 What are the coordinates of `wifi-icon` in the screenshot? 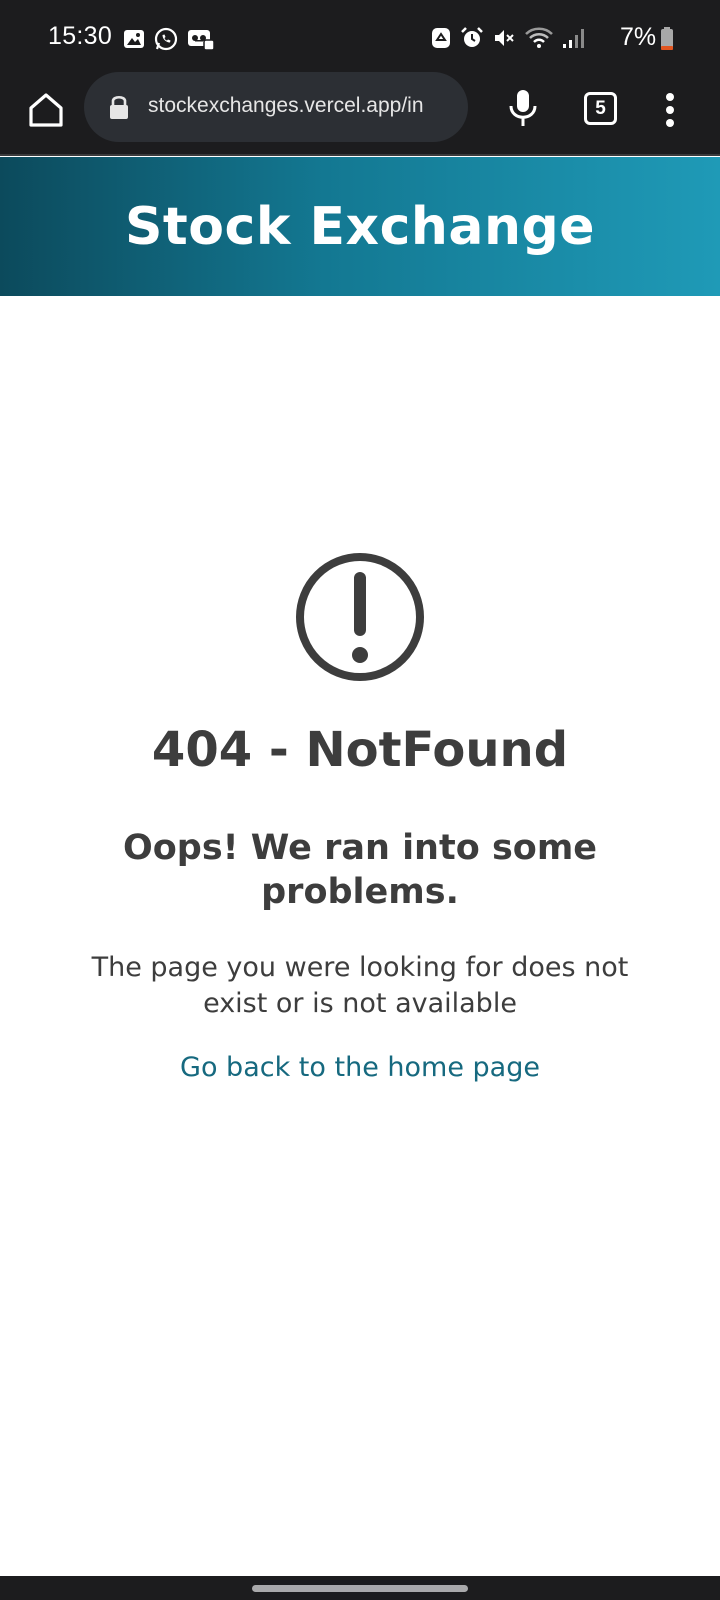 It's located at (539, 40).